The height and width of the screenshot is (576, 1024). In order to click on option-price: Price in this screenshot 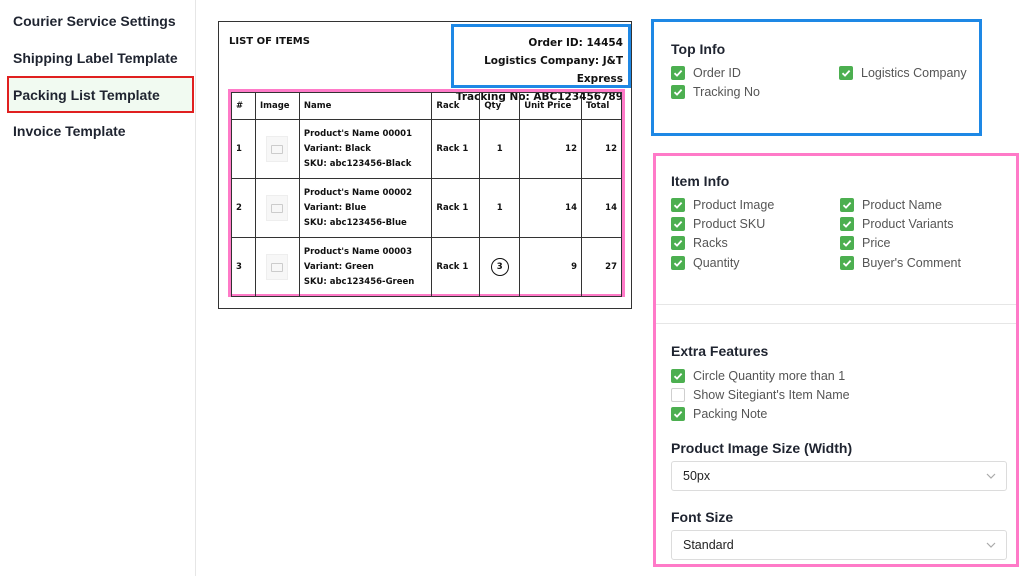, I will do `click(865, 243)`.